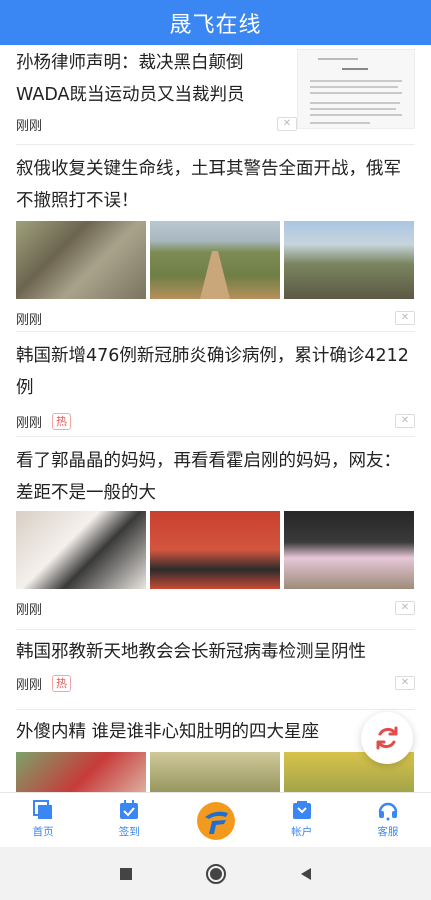  I want to click on tab-center-logo, so click(215, 820).